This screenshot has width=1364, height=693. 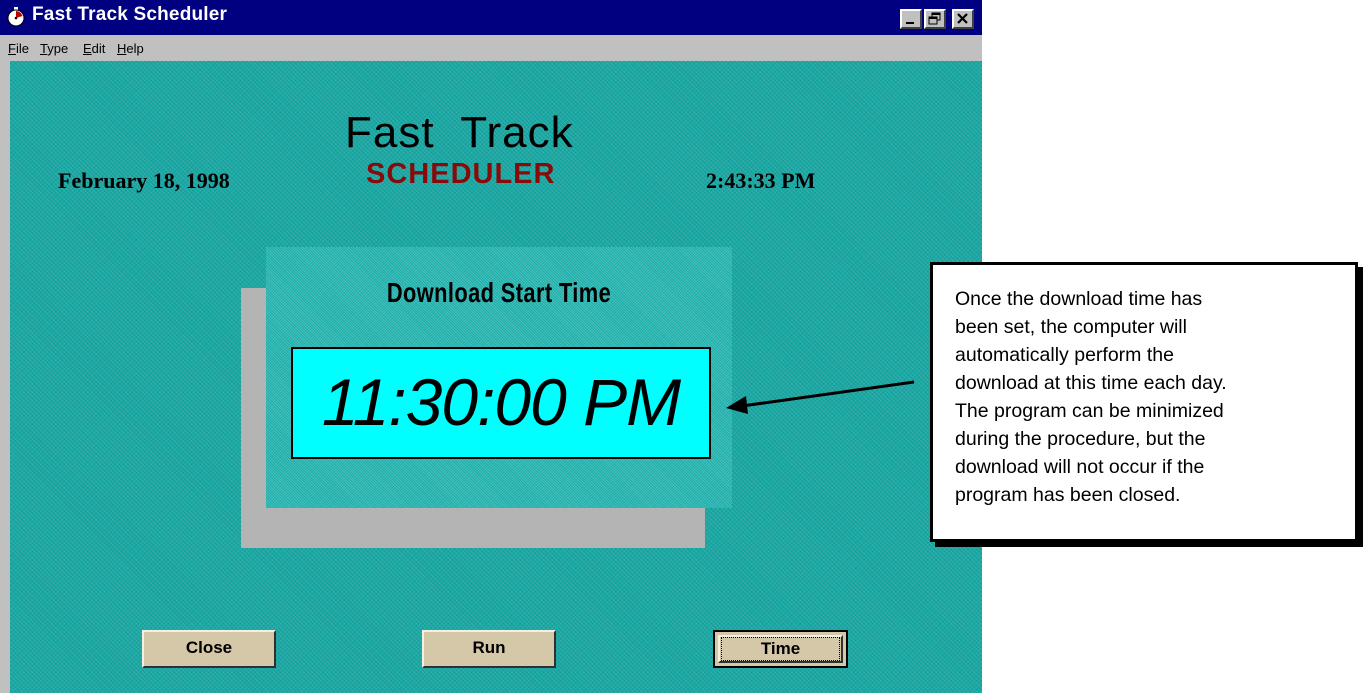 What do you see at coordinates (1091, 383) in the screenshot?
I see `annotation-line: download at this time each day.` at bounding box center [1091, 383].